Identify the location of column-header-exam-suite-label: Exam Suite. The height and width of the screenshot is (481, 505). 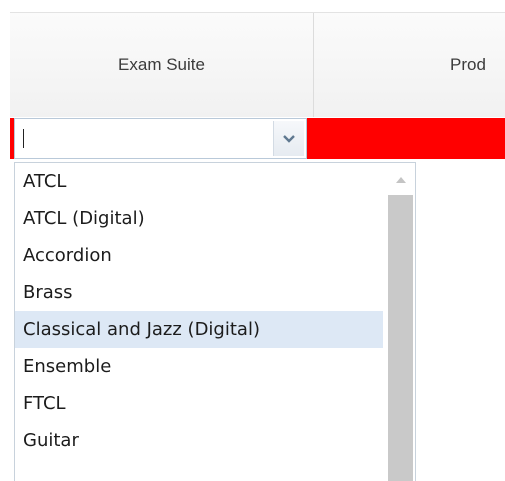
(161, 64).